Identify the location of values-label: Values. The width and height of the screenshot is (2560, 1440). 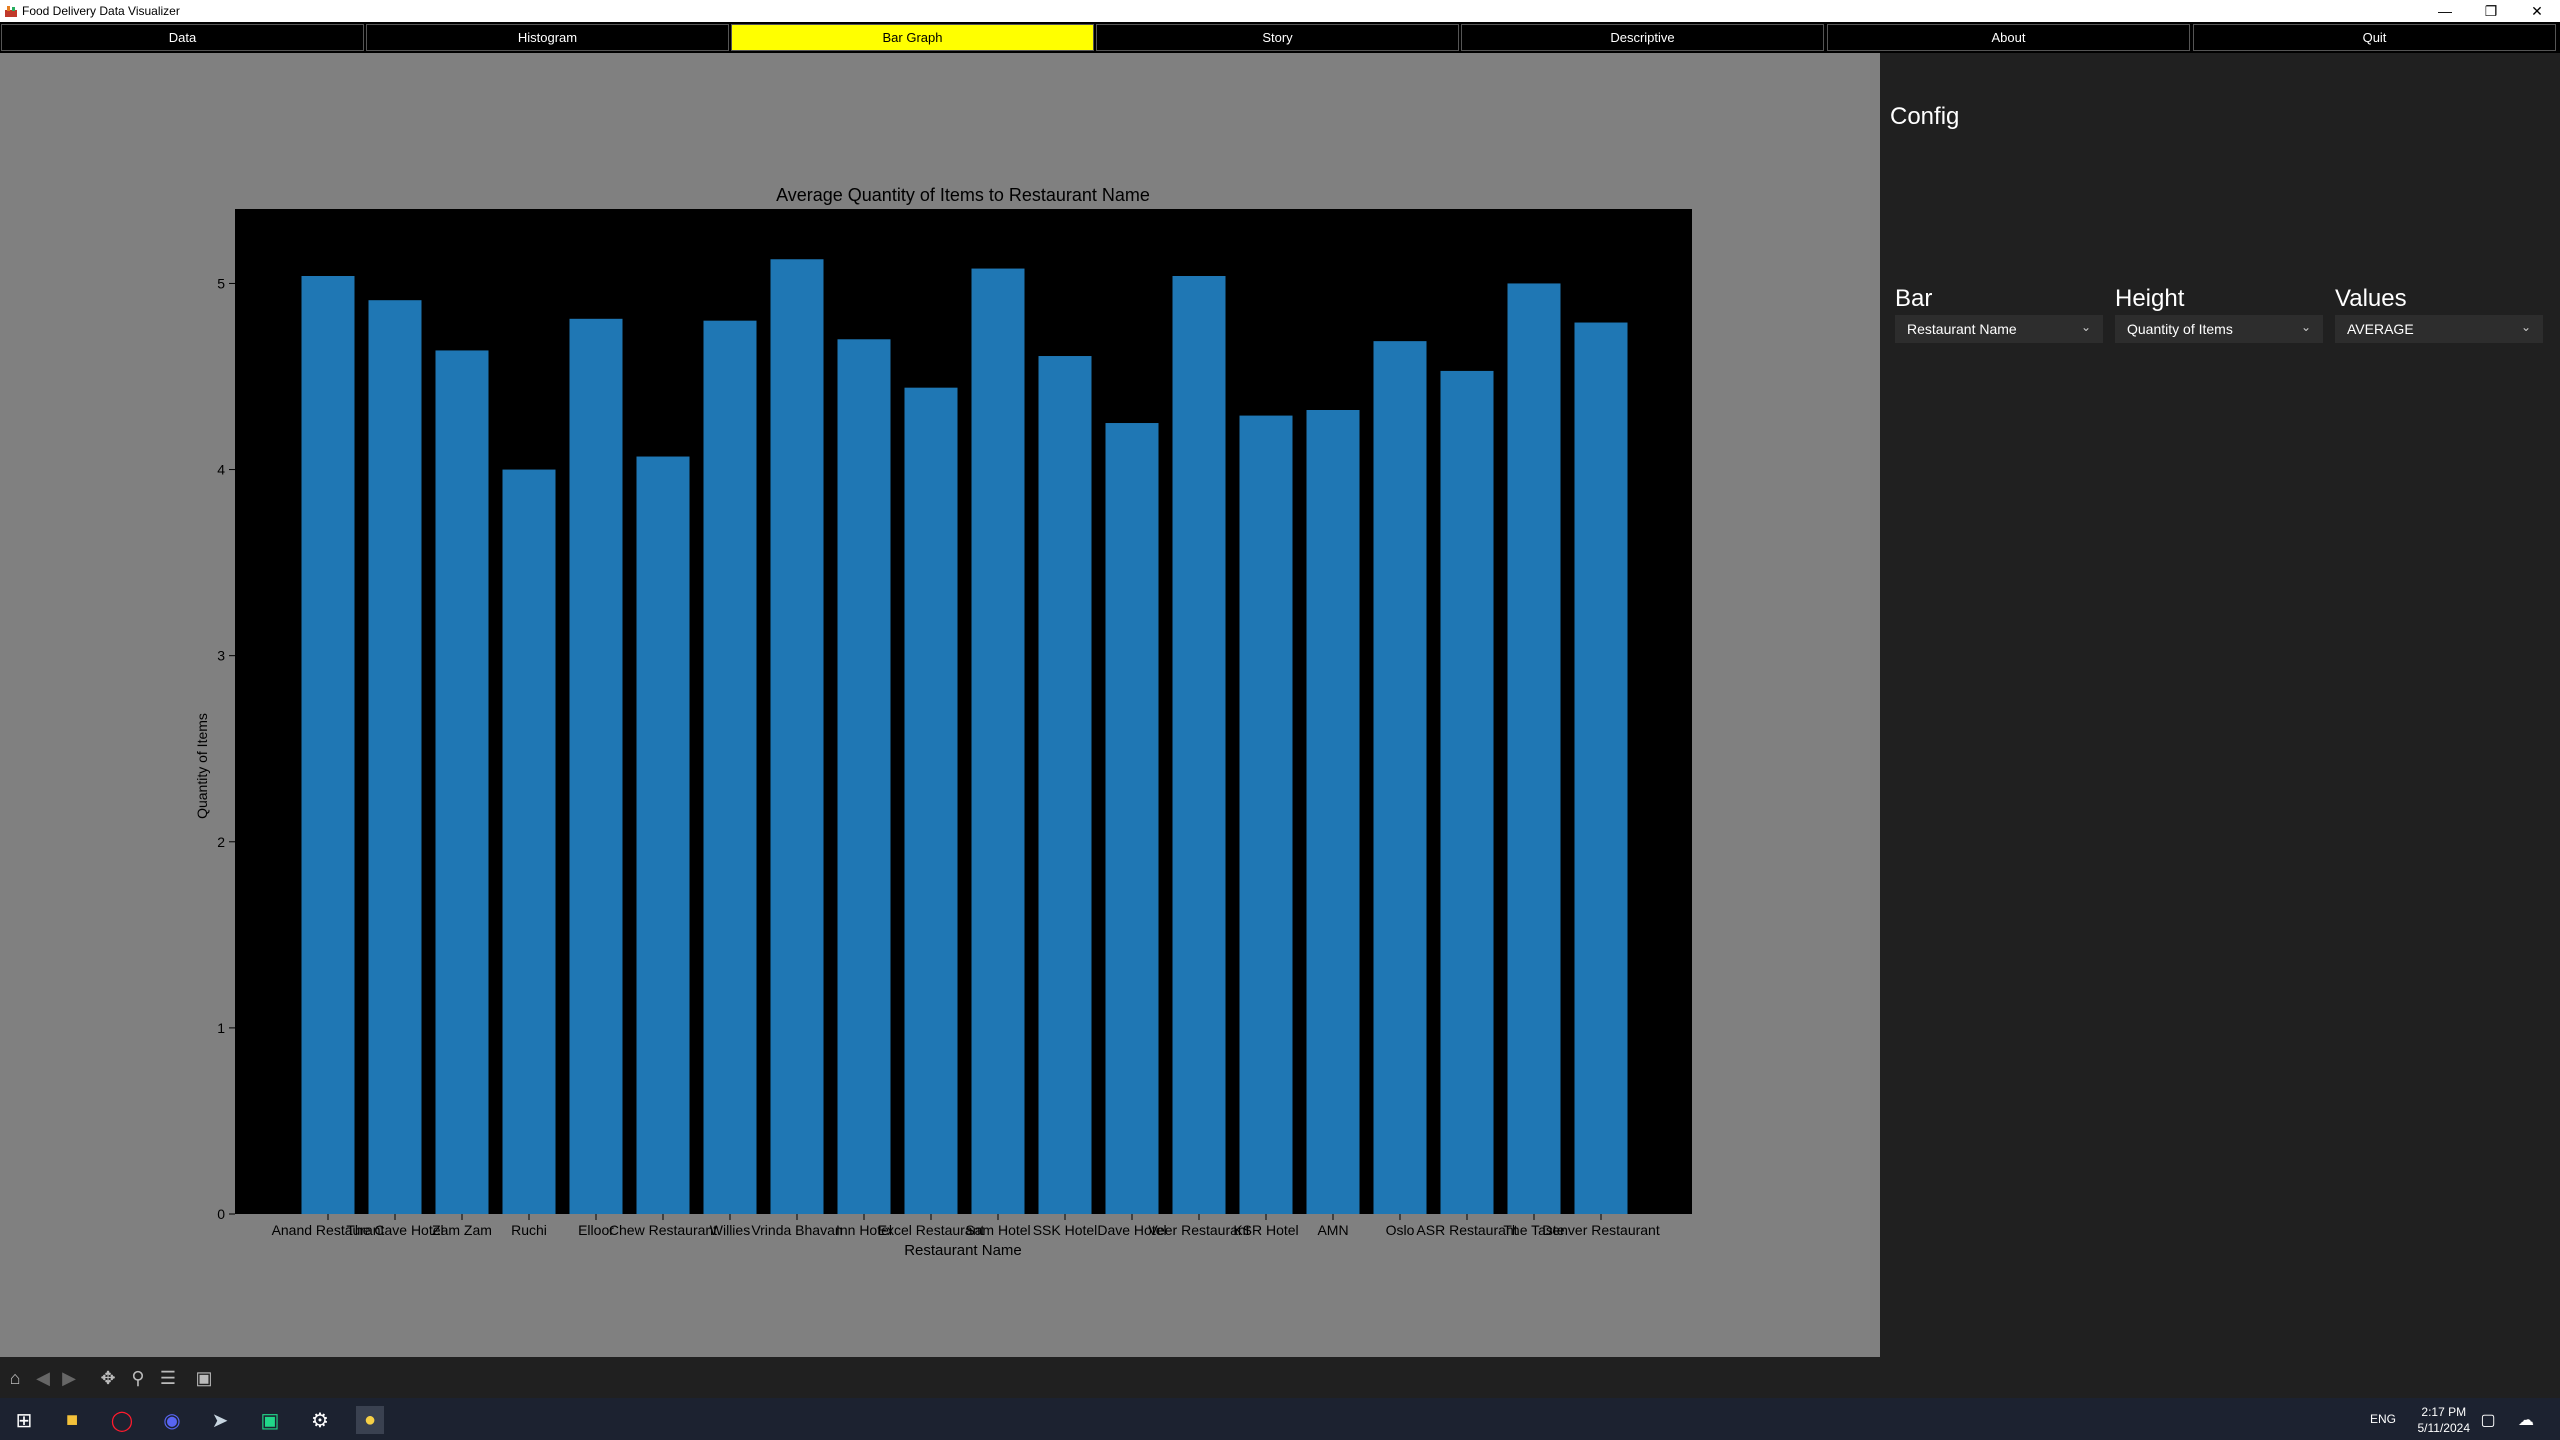
(2371, 298).